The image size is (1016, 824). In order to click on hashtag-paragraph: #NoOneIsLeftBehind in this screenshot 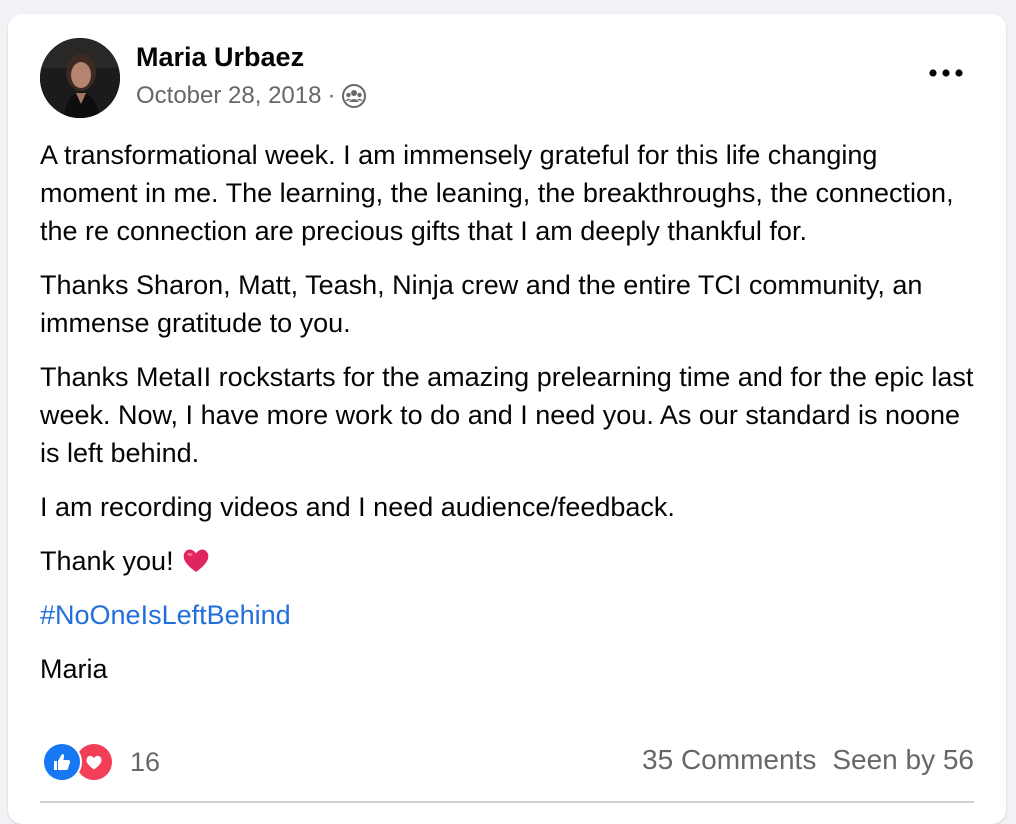, I will do `click(510, 615)`.